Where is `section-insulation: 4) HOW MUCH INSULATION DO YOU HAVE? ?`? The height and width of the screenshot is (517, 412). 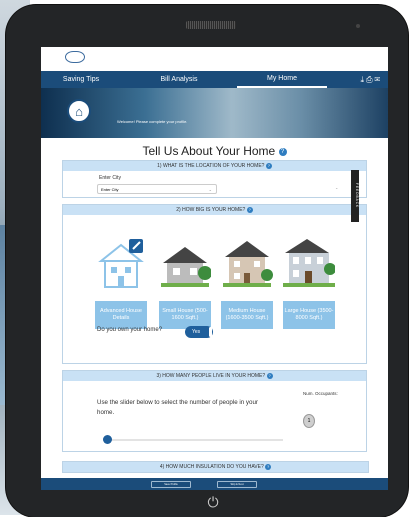 section-insulation: 4) HOW MUCH INSULATION DO YOU HAVE? ? is located at coordinates (215, 467).